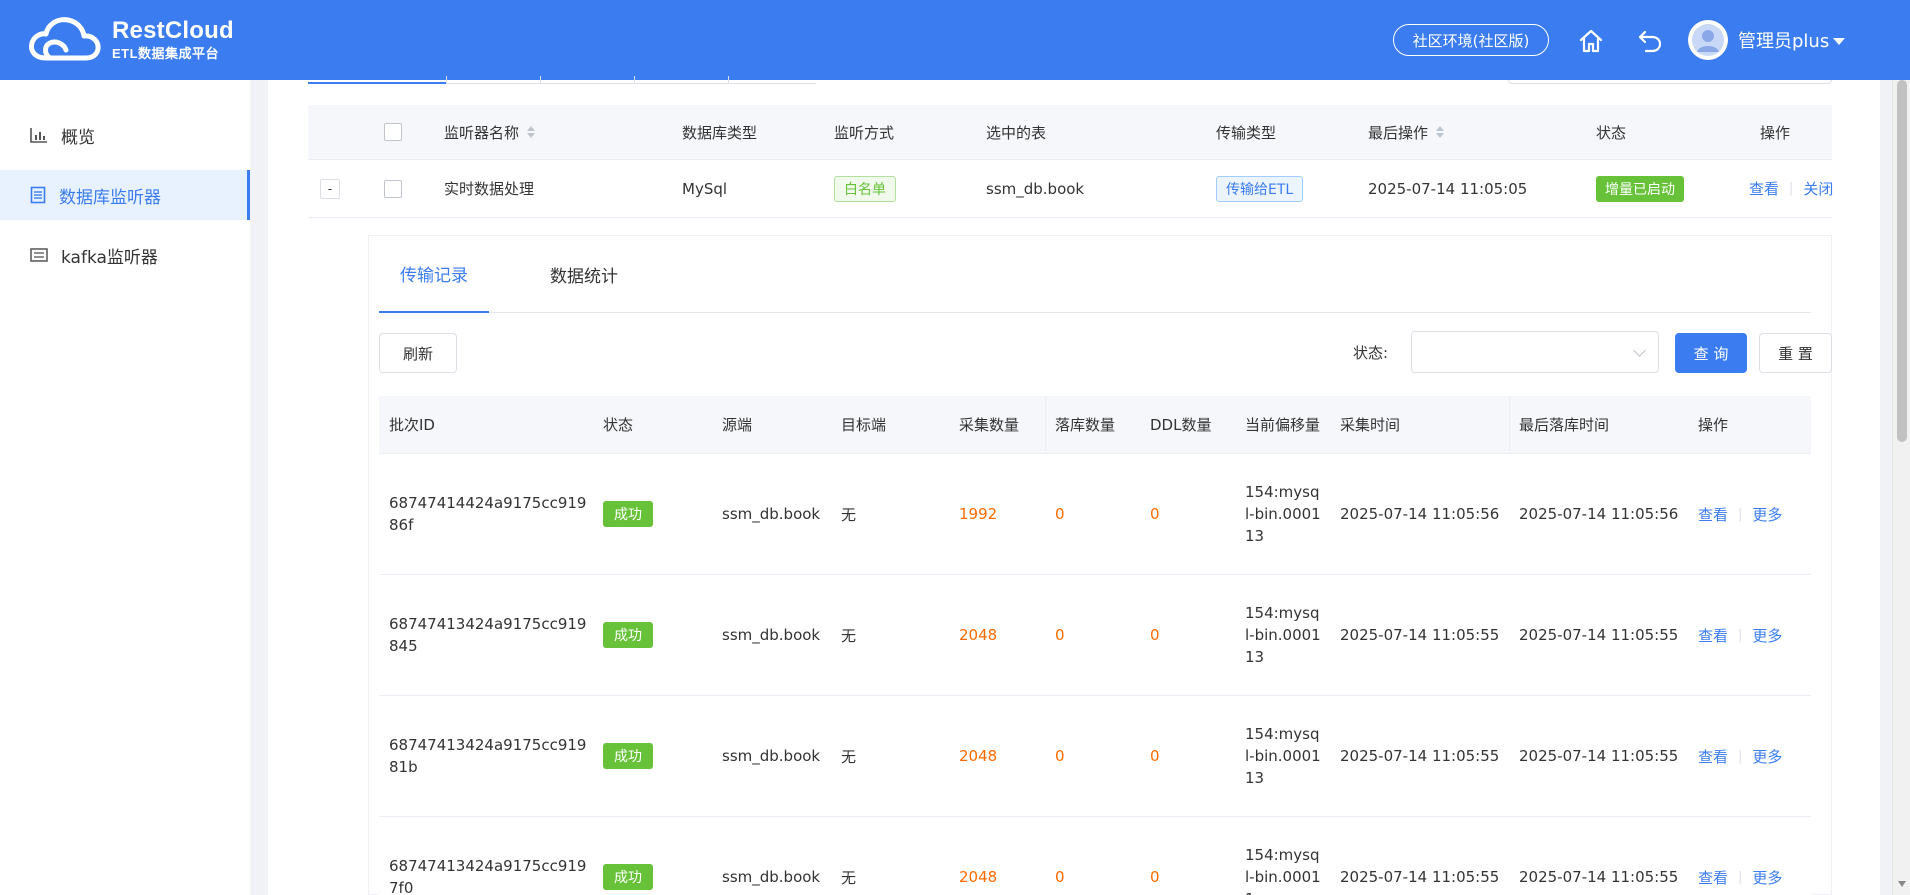 Image resolution: width=1910 pixels, height=895 pixels. Describe the element at coordinates (1783, 40) in the screenshot. I see `user-name: 管理员plus` at that location.